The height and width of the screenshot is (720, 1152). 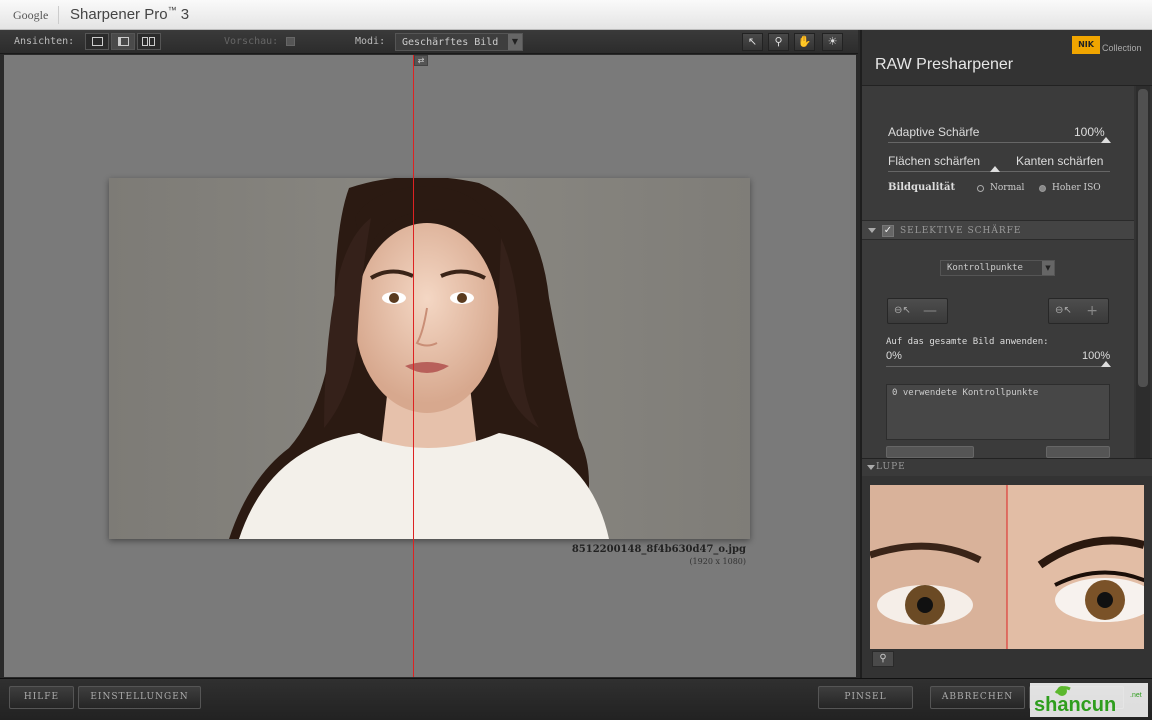 What do you see at coordinates (119, 14) in the screenshot?
I see `app-name: Sharpener Pro` at bounding box center [119, 14].